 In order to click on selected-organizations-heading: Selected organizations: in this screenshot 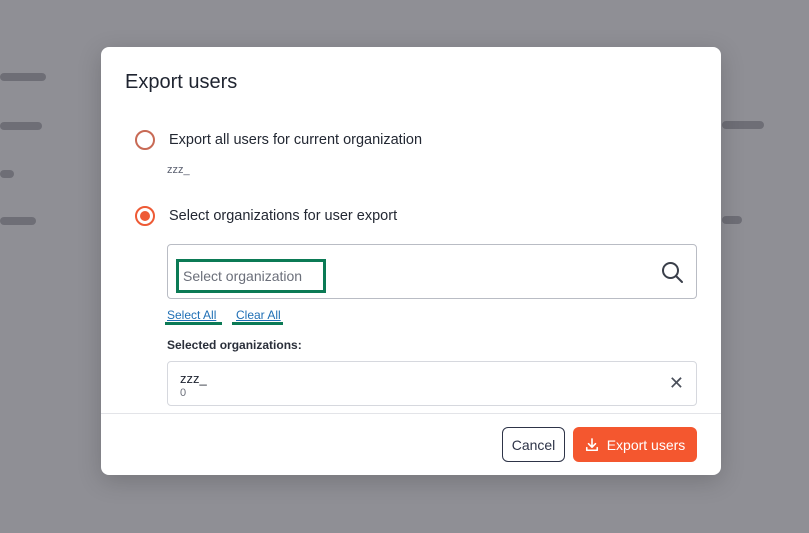, I will do `click(234, 345)`.